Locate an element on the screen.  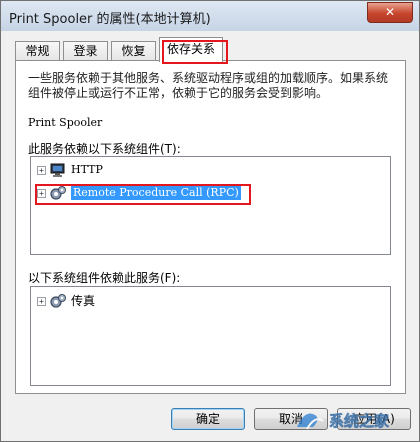
tree-node-fax: + 传真 is located at coordinates (187, 301).